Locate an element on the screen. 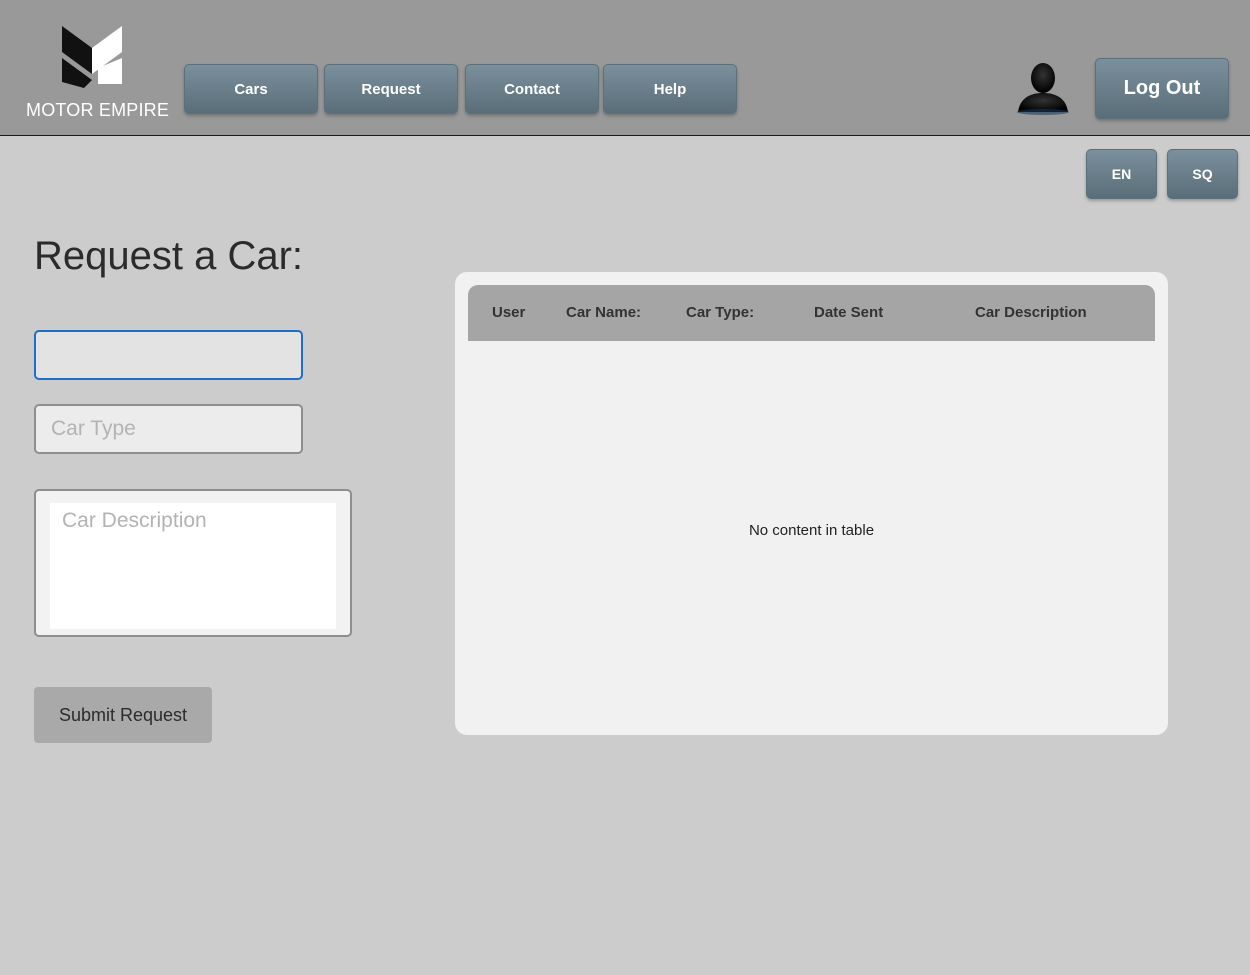 The height and width of the screenshot is (975, 1250). column-header-date-sent: Date Sent is located at coordinates (848, 313).